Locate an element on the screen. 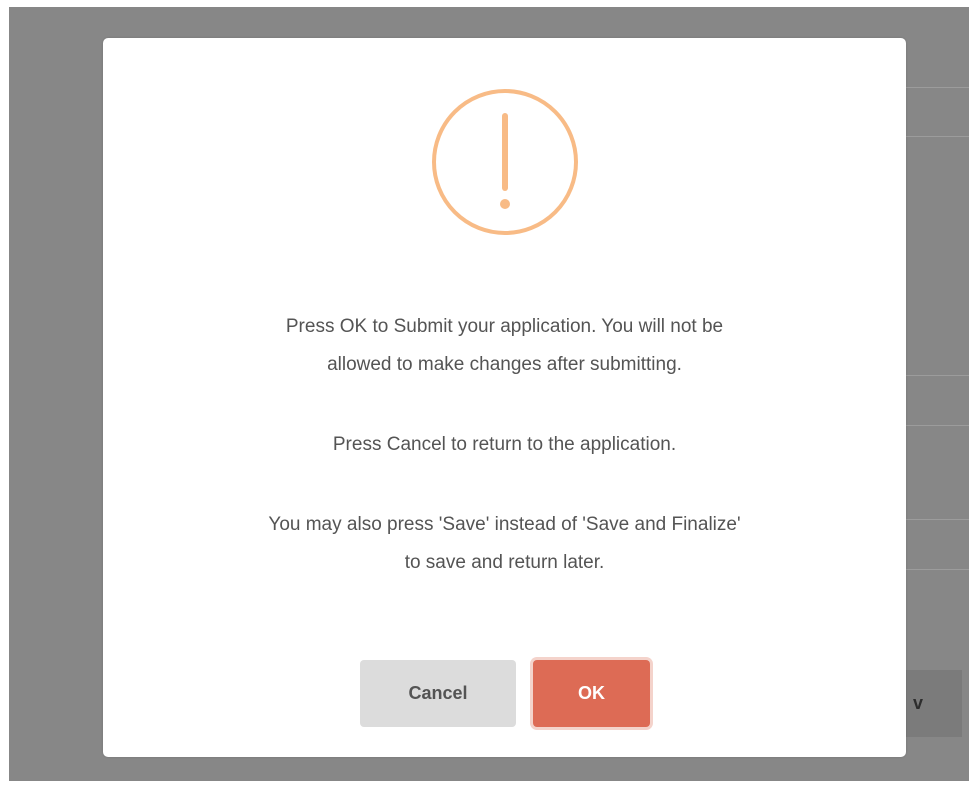 The image size is (969, 786). dialog-message-line: to save and return later. is located at coordinates (504, 562).